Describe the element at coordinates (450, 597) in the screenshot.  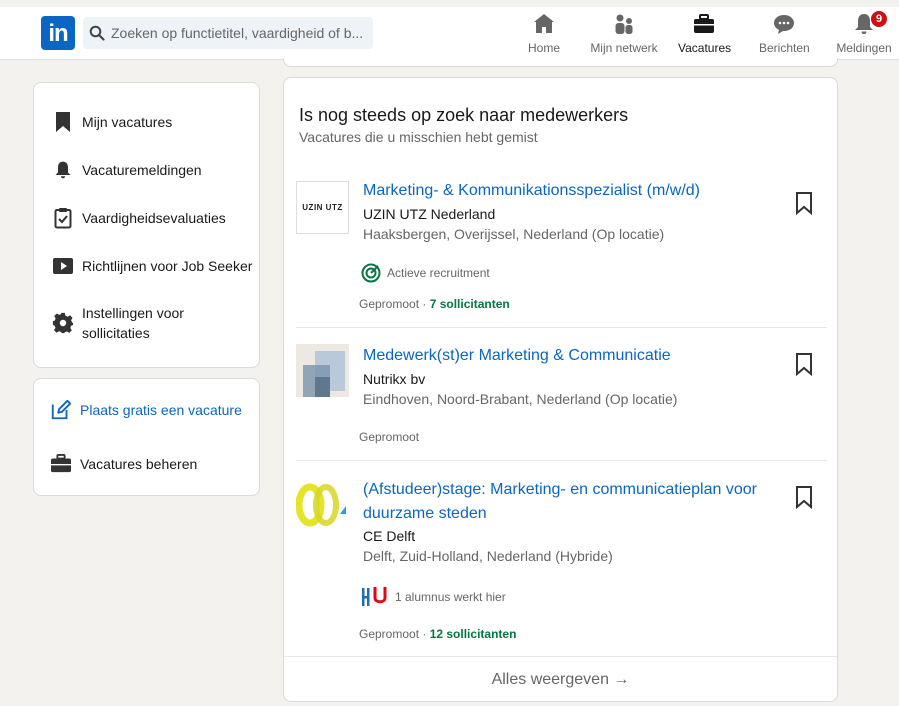
I see `insight-text: 1 alumnus werkt hier` at that location.